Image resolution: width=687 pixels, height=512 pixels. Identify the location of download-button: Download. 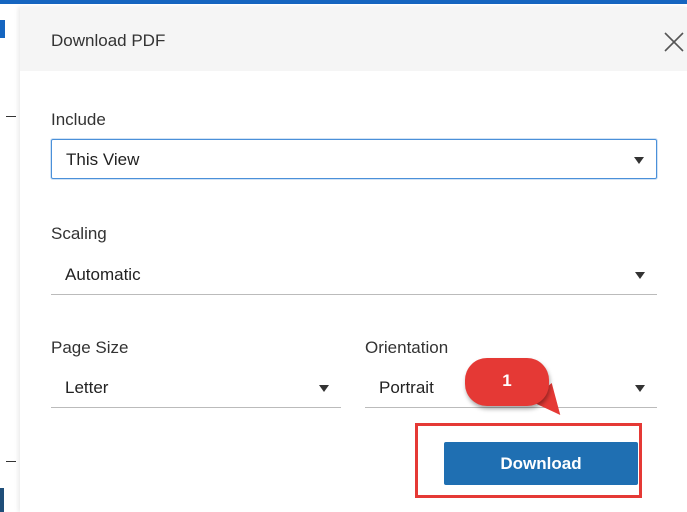
(541, 463).